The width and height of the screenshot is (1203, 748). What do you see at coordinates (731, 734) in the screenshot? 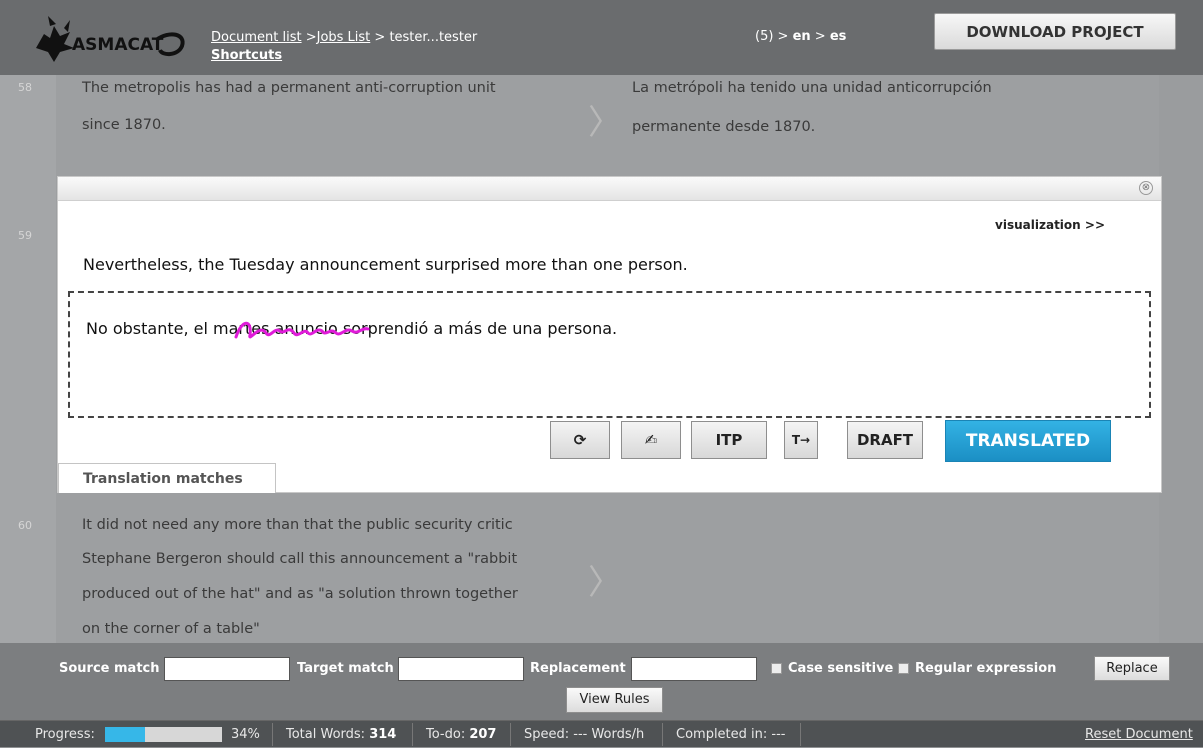
I see `completed-in: Completed in: ---` at bounding box center [731, 734].